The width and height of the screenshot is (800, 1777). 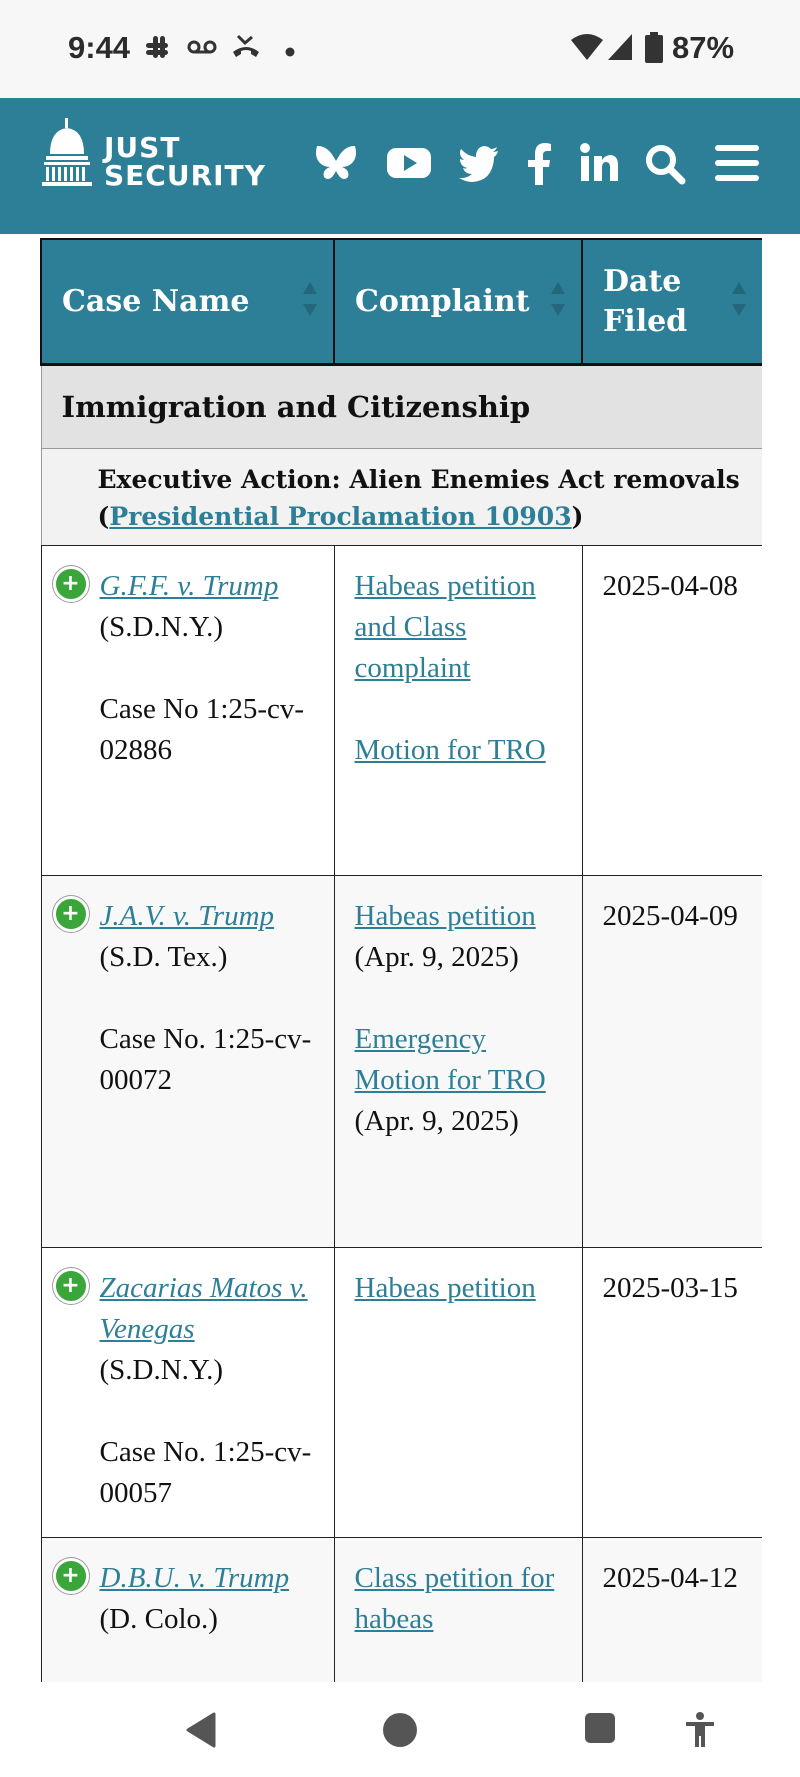 I want to click on site-header: JUST SECURITY, so click(x=400, y=166).